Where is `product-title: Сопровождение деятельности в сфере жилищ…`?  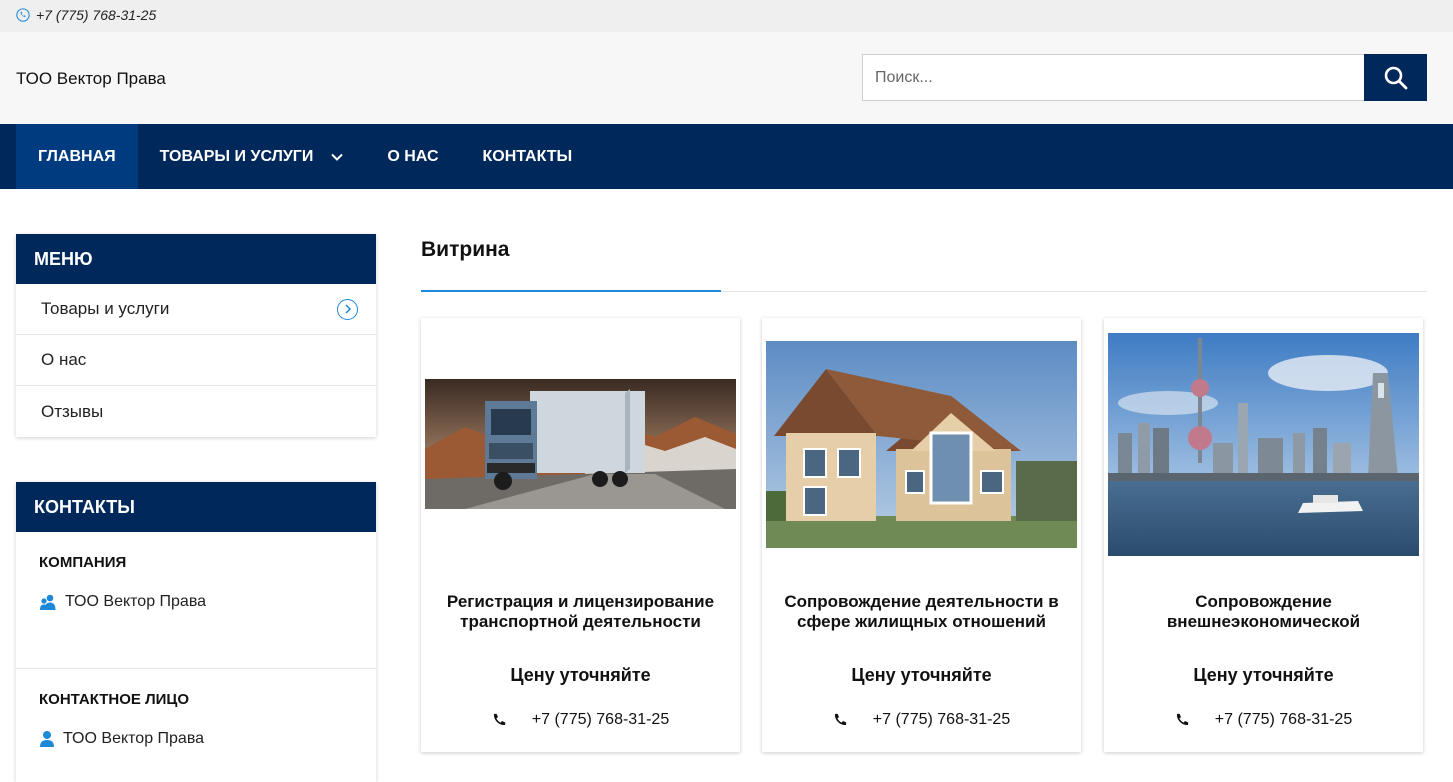 product-title: Сопровождение деятельности в сфере жилищ… is located at coordinates (921, 612).